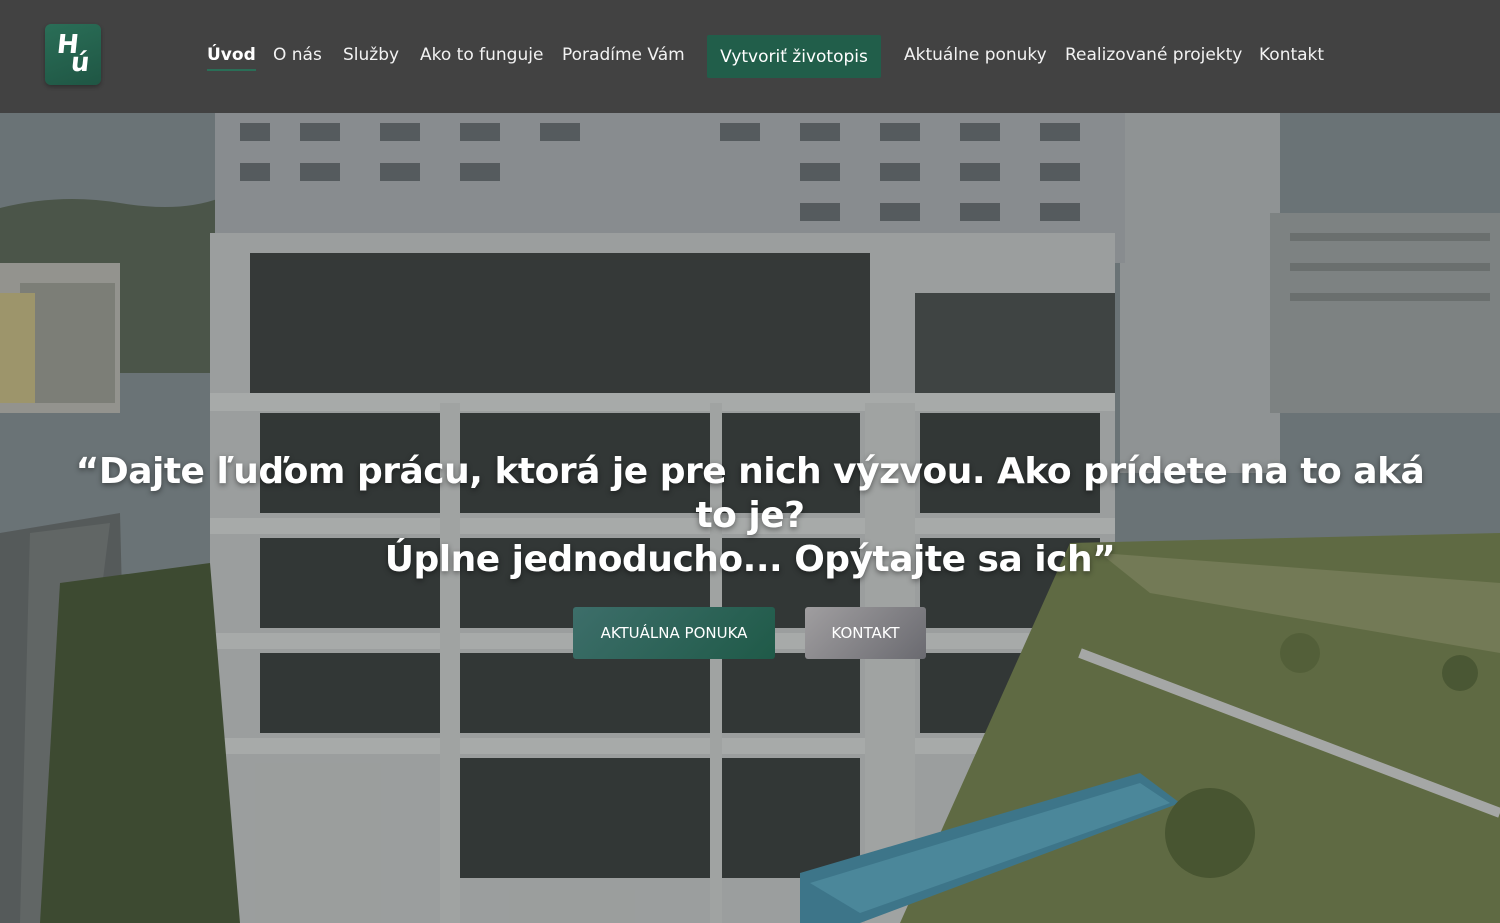 The height and width of the screenshot is (923, 1500). What do you see at coordinates (297, 55) in the screenshot?
I see `nav-item-o-nas: O nás` at bounding box center [297, 55].